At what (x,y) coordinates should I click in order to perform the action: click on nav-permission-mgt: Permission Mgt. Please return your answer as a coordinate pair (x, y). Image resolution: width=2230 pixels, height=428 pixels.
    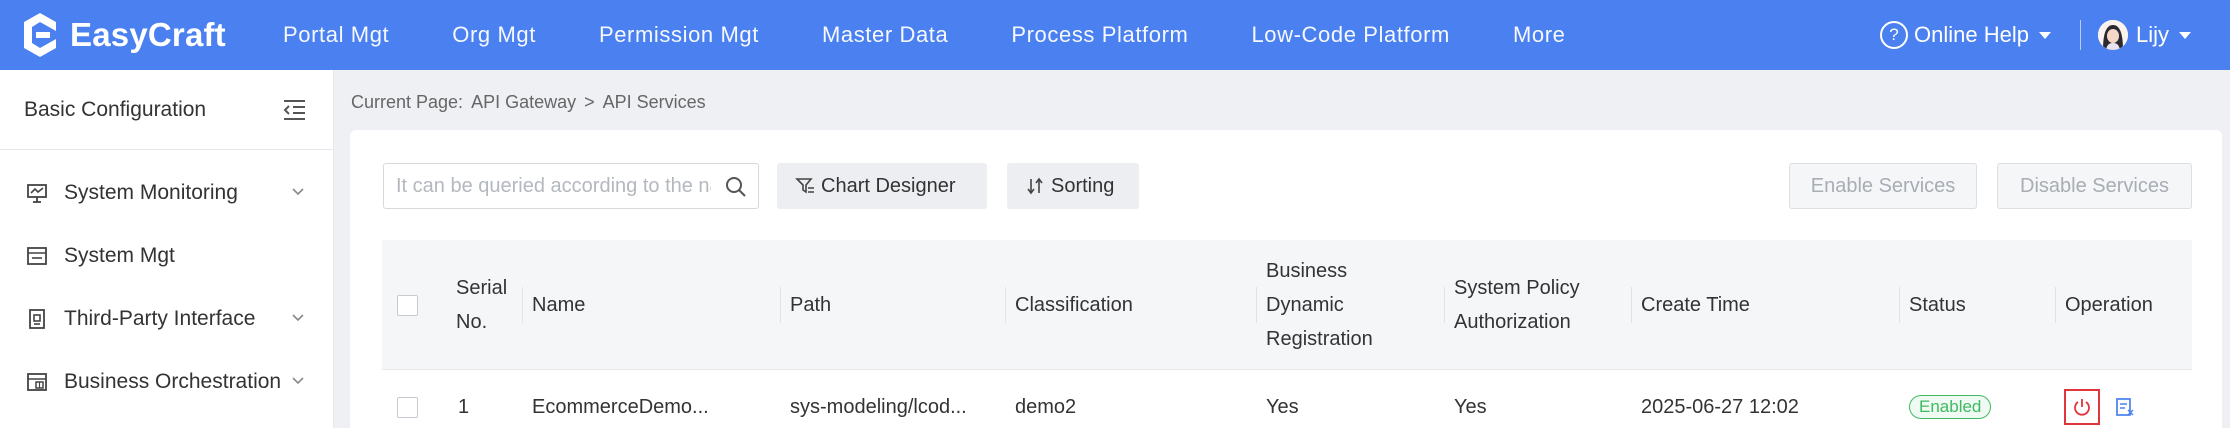
    Looking at the image, I should click on (679, 35).